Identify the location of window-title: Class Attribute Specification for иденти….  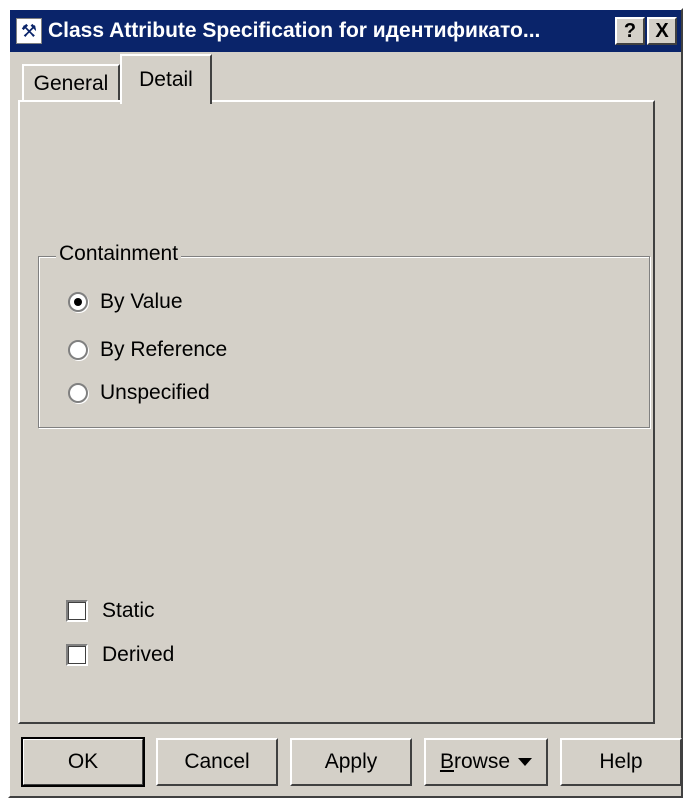
(294, 30).